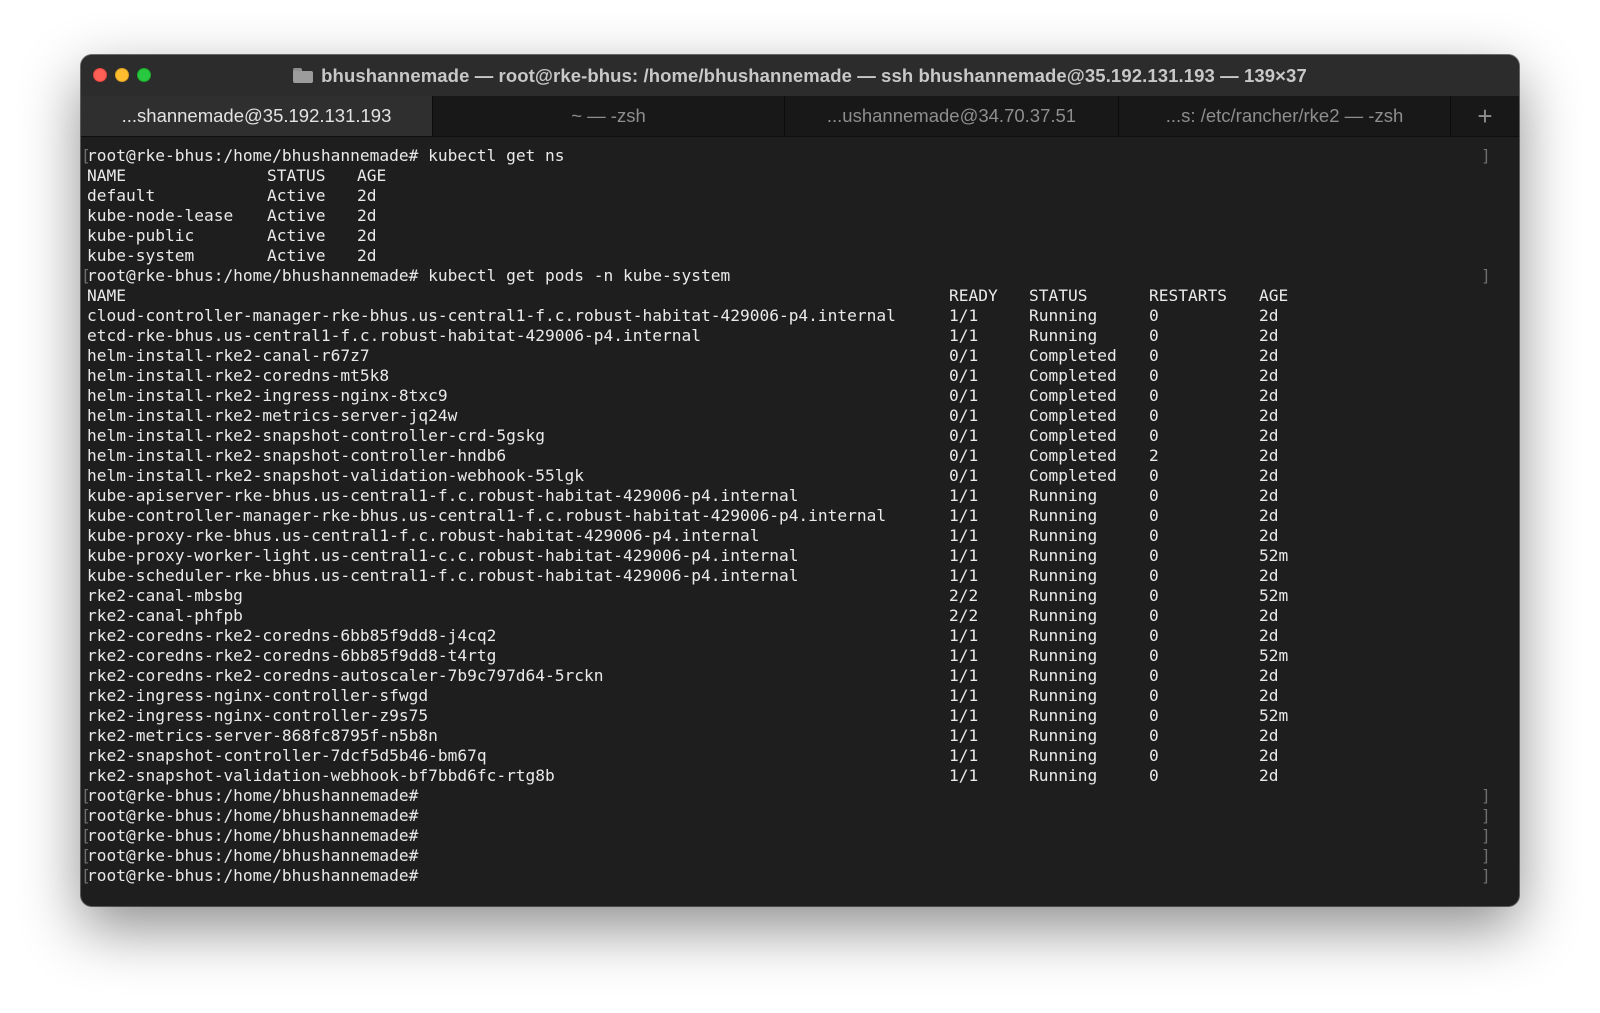  I want to click on pod-header-row-cell: RESTARTS, so click(1188, 295).